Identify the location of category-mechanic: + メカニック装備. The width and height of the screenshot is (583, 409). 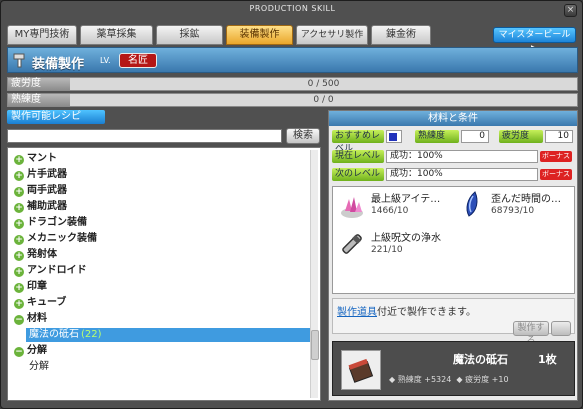
(55, 239).